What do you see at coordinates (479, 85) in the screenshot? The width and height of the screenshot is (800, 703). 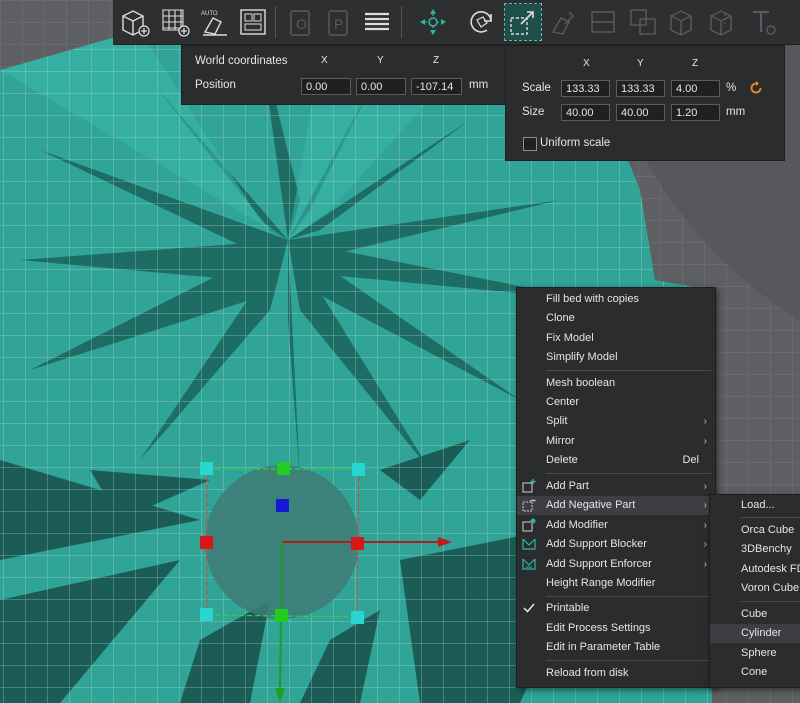 I see `position-unit: mm` at bounding box center [479, 85].